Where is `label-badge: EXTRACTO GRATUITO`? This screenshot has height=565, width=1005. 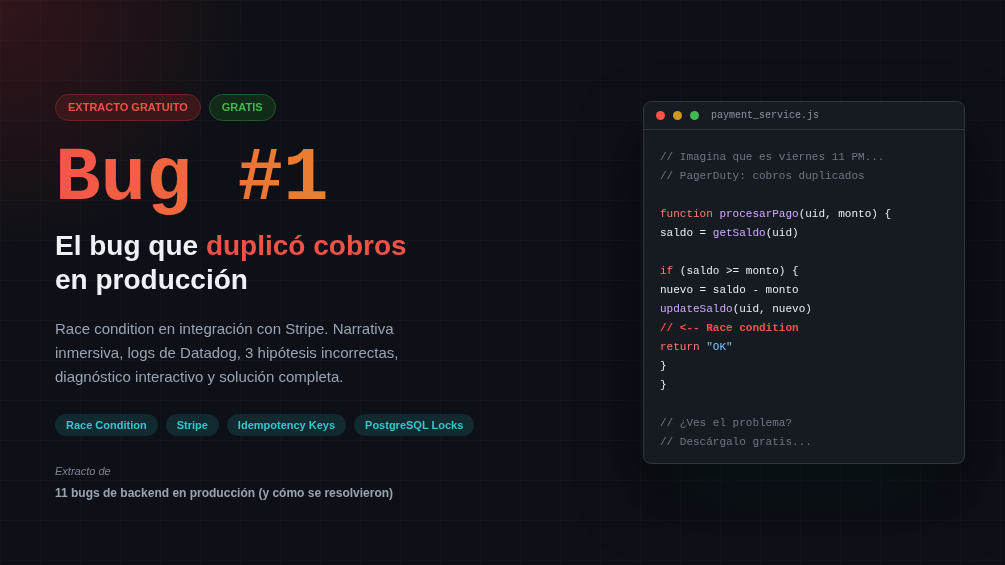
label-badge: EXTRACTO GRATUITO is located at coordinates (128, 107).